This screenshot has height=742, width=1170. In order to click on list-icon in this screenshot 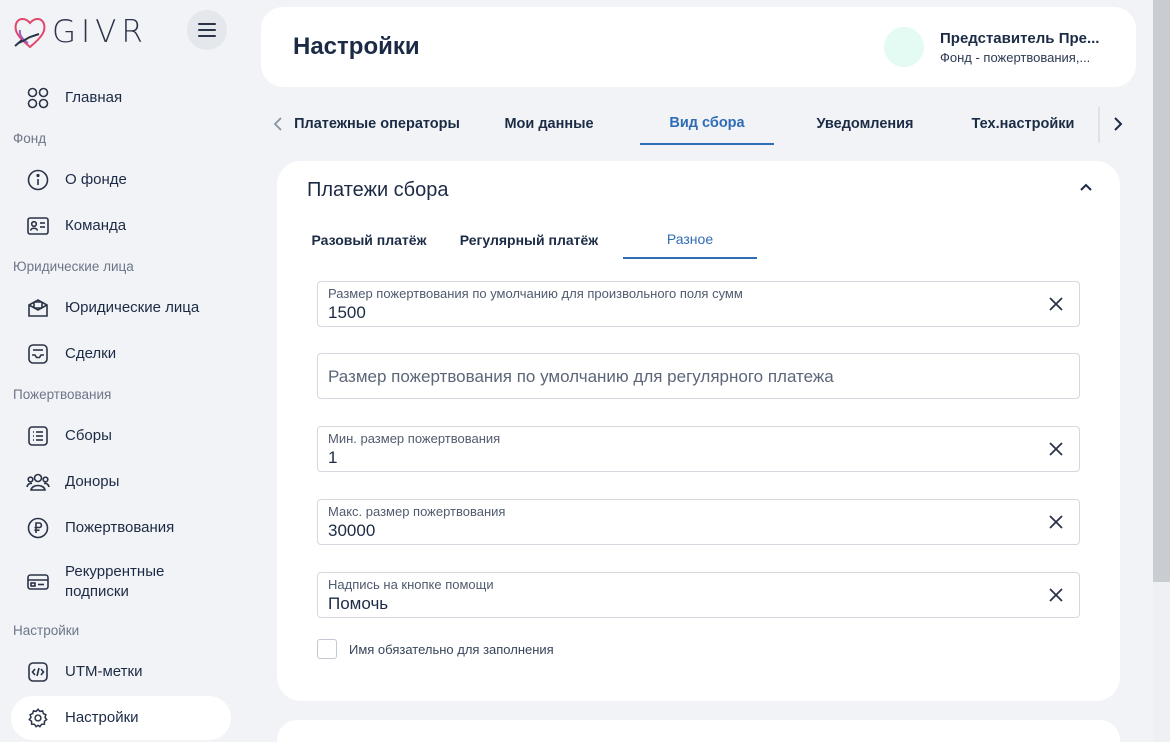, I will do `click(38, 436)`.